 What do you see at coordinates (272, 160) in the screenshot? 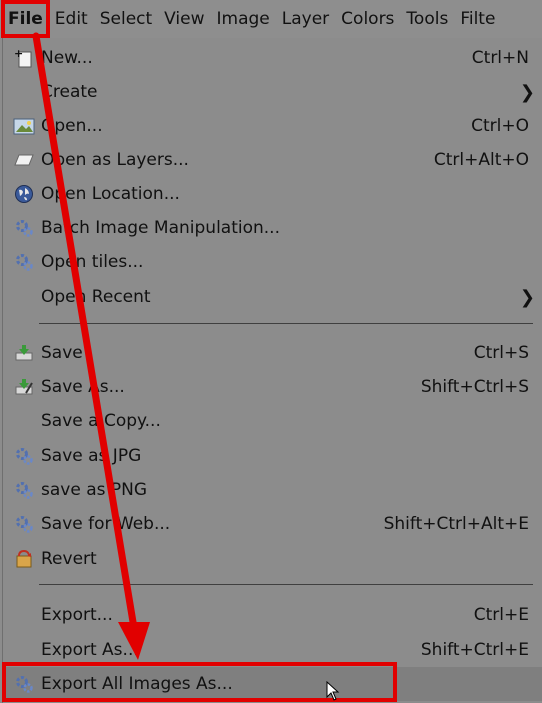
I see `menu-item-open-as-layers: Open as Layers... Ctrl+Alt+O` at bounding box center [272, 160].